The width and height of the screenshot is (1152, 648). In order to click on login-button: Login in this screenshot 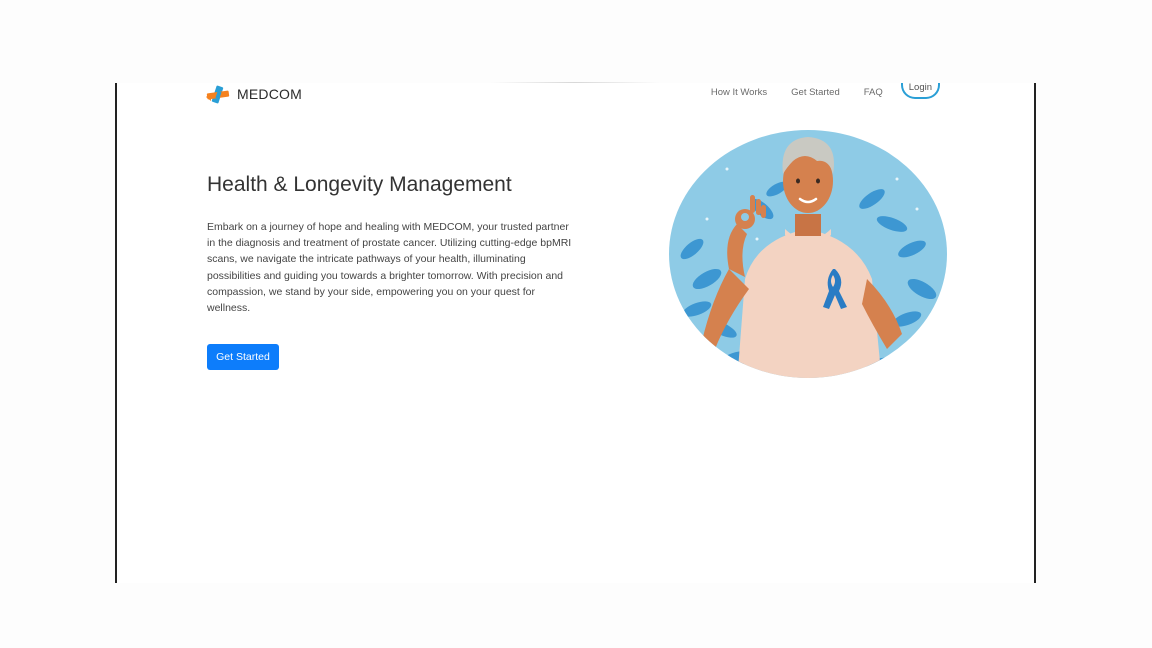, I will do `click(920, 91)`.